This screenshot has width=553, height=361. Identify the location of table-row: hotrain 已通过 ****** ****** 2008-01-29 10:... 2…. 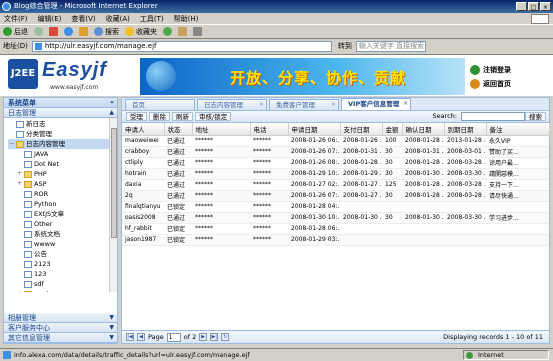
(335, 174).